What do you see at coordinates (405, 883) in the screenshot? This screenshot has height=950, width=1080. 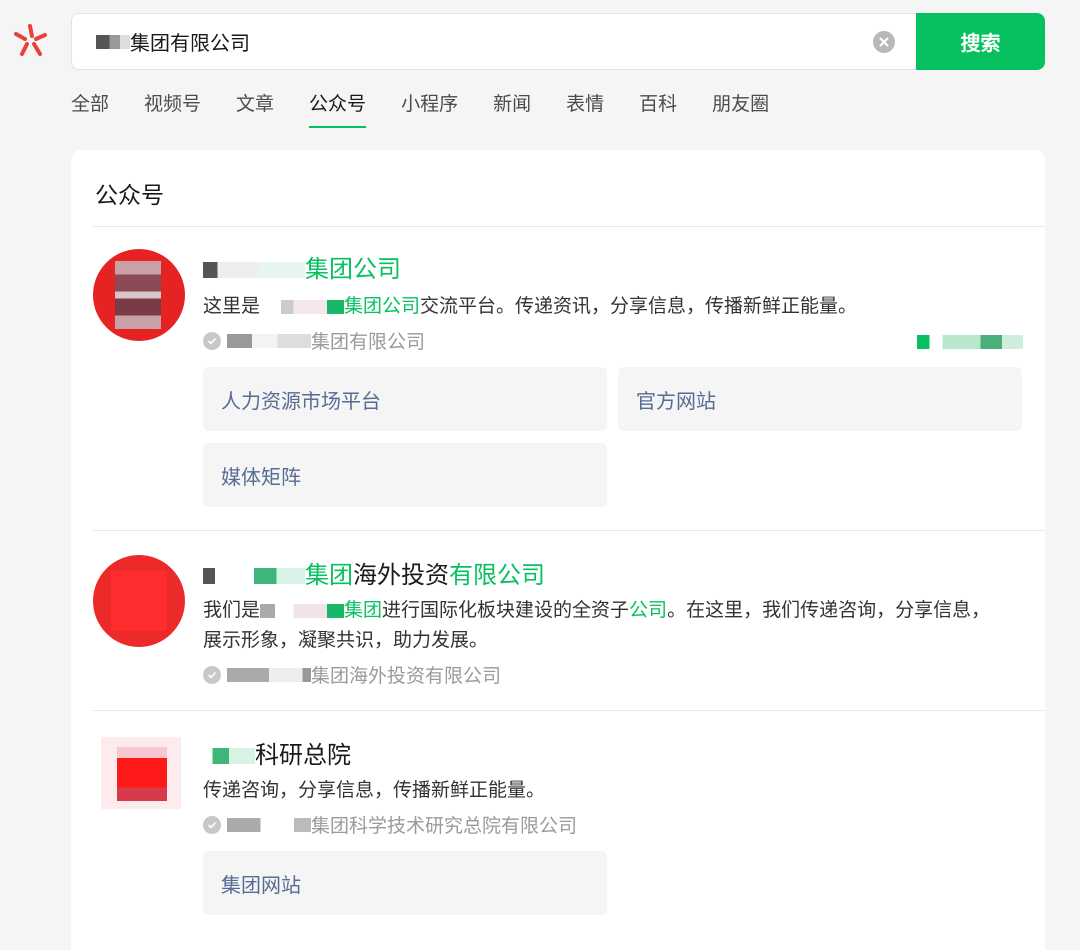 I see `menu-button: 集团网站` at bounding box center [405, 883].